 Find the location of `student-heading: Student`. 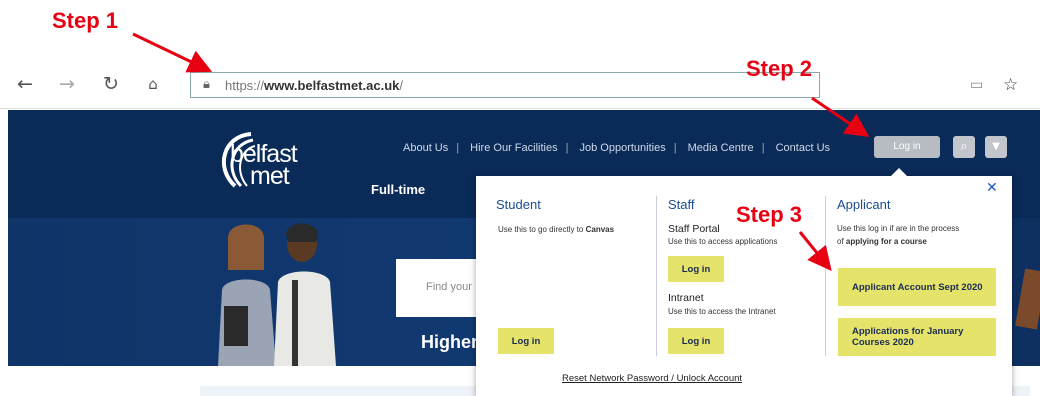

student-heading: Student is located at coordinates (518, 204).